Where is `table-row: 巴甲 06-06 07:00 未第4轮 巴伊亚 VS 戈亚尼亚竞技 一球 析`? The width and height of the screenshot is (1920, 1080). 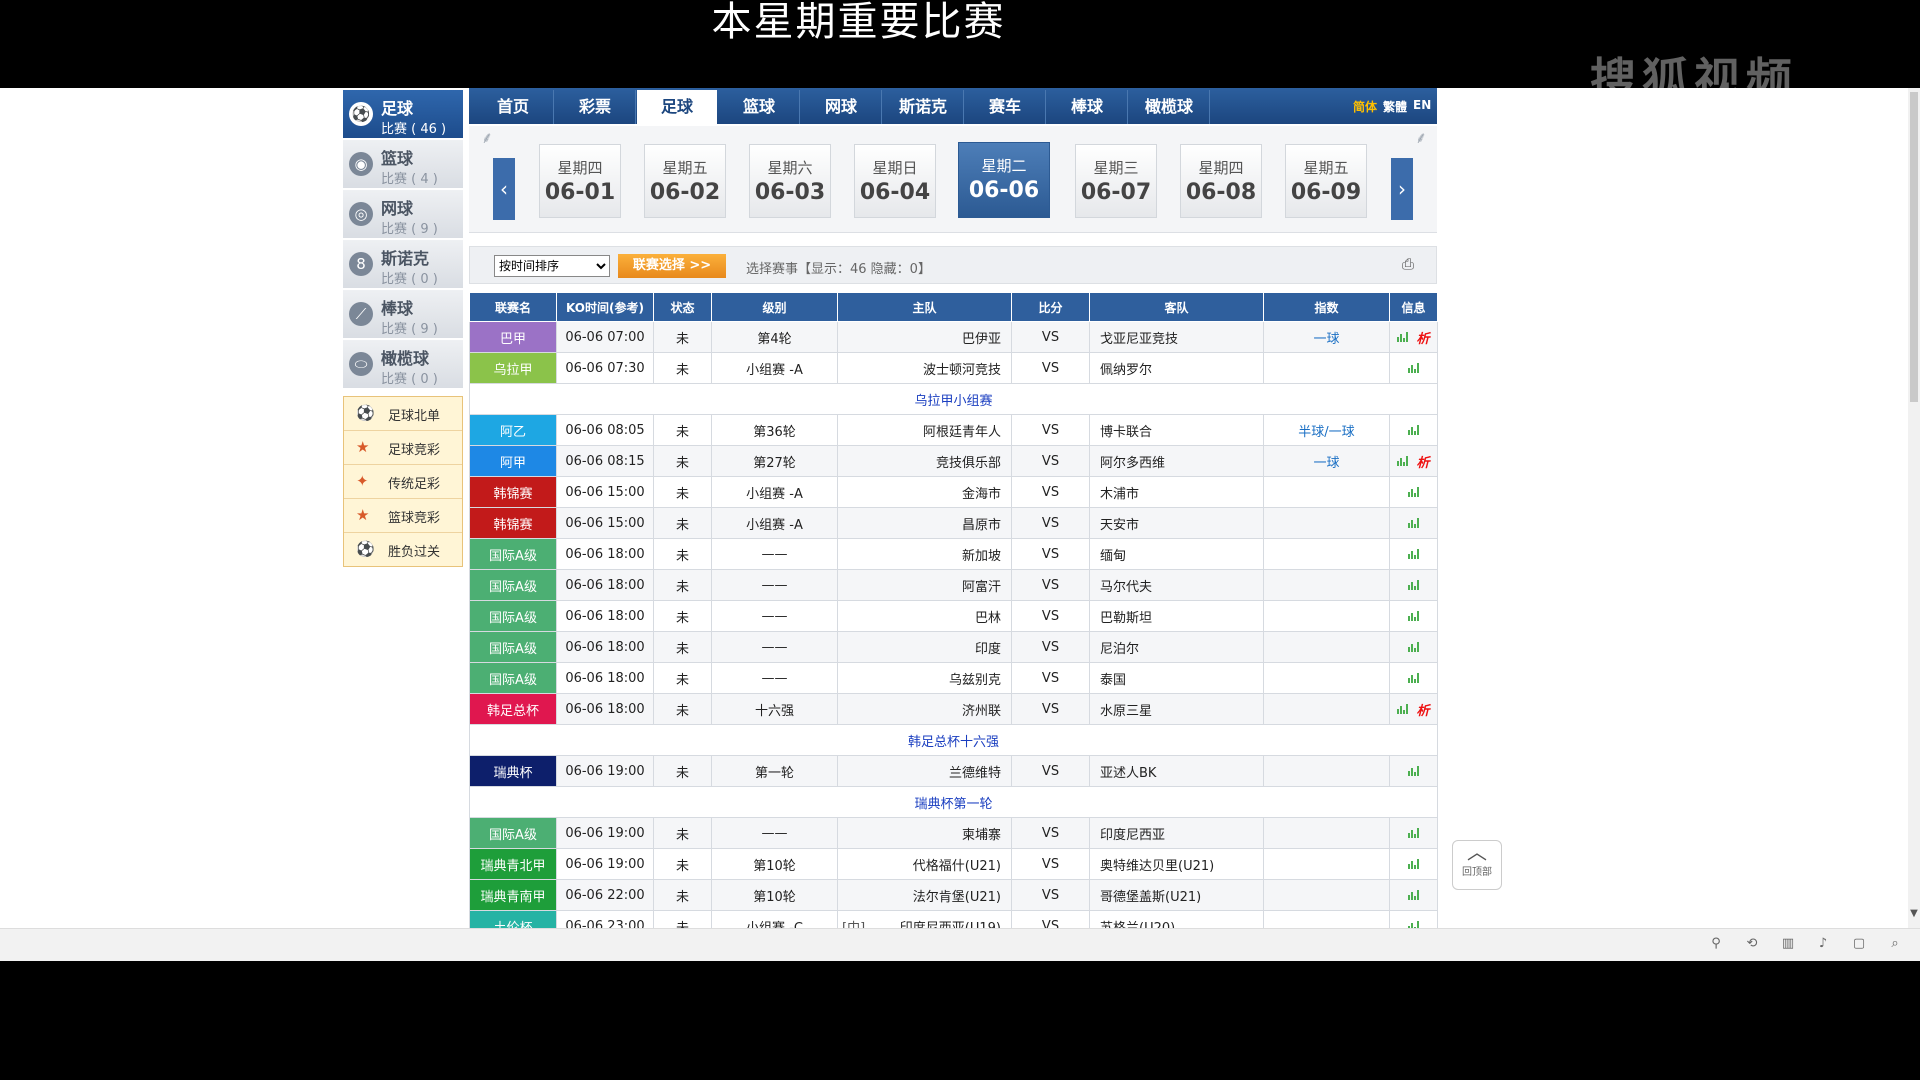
table-row: 巴甲 06-06 07:00 未第4轮 巴伊亚 VS 戈亚尼亚竞技 一球 析 is located at coordinates (953, 337).